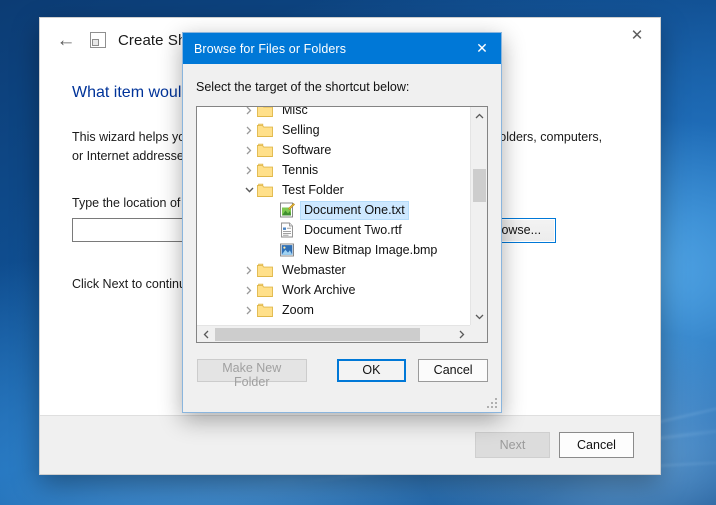  Describe the element at coordinates (354, 210) in the screenshot. I see `tree-item-label: Document One.txt` at that location.